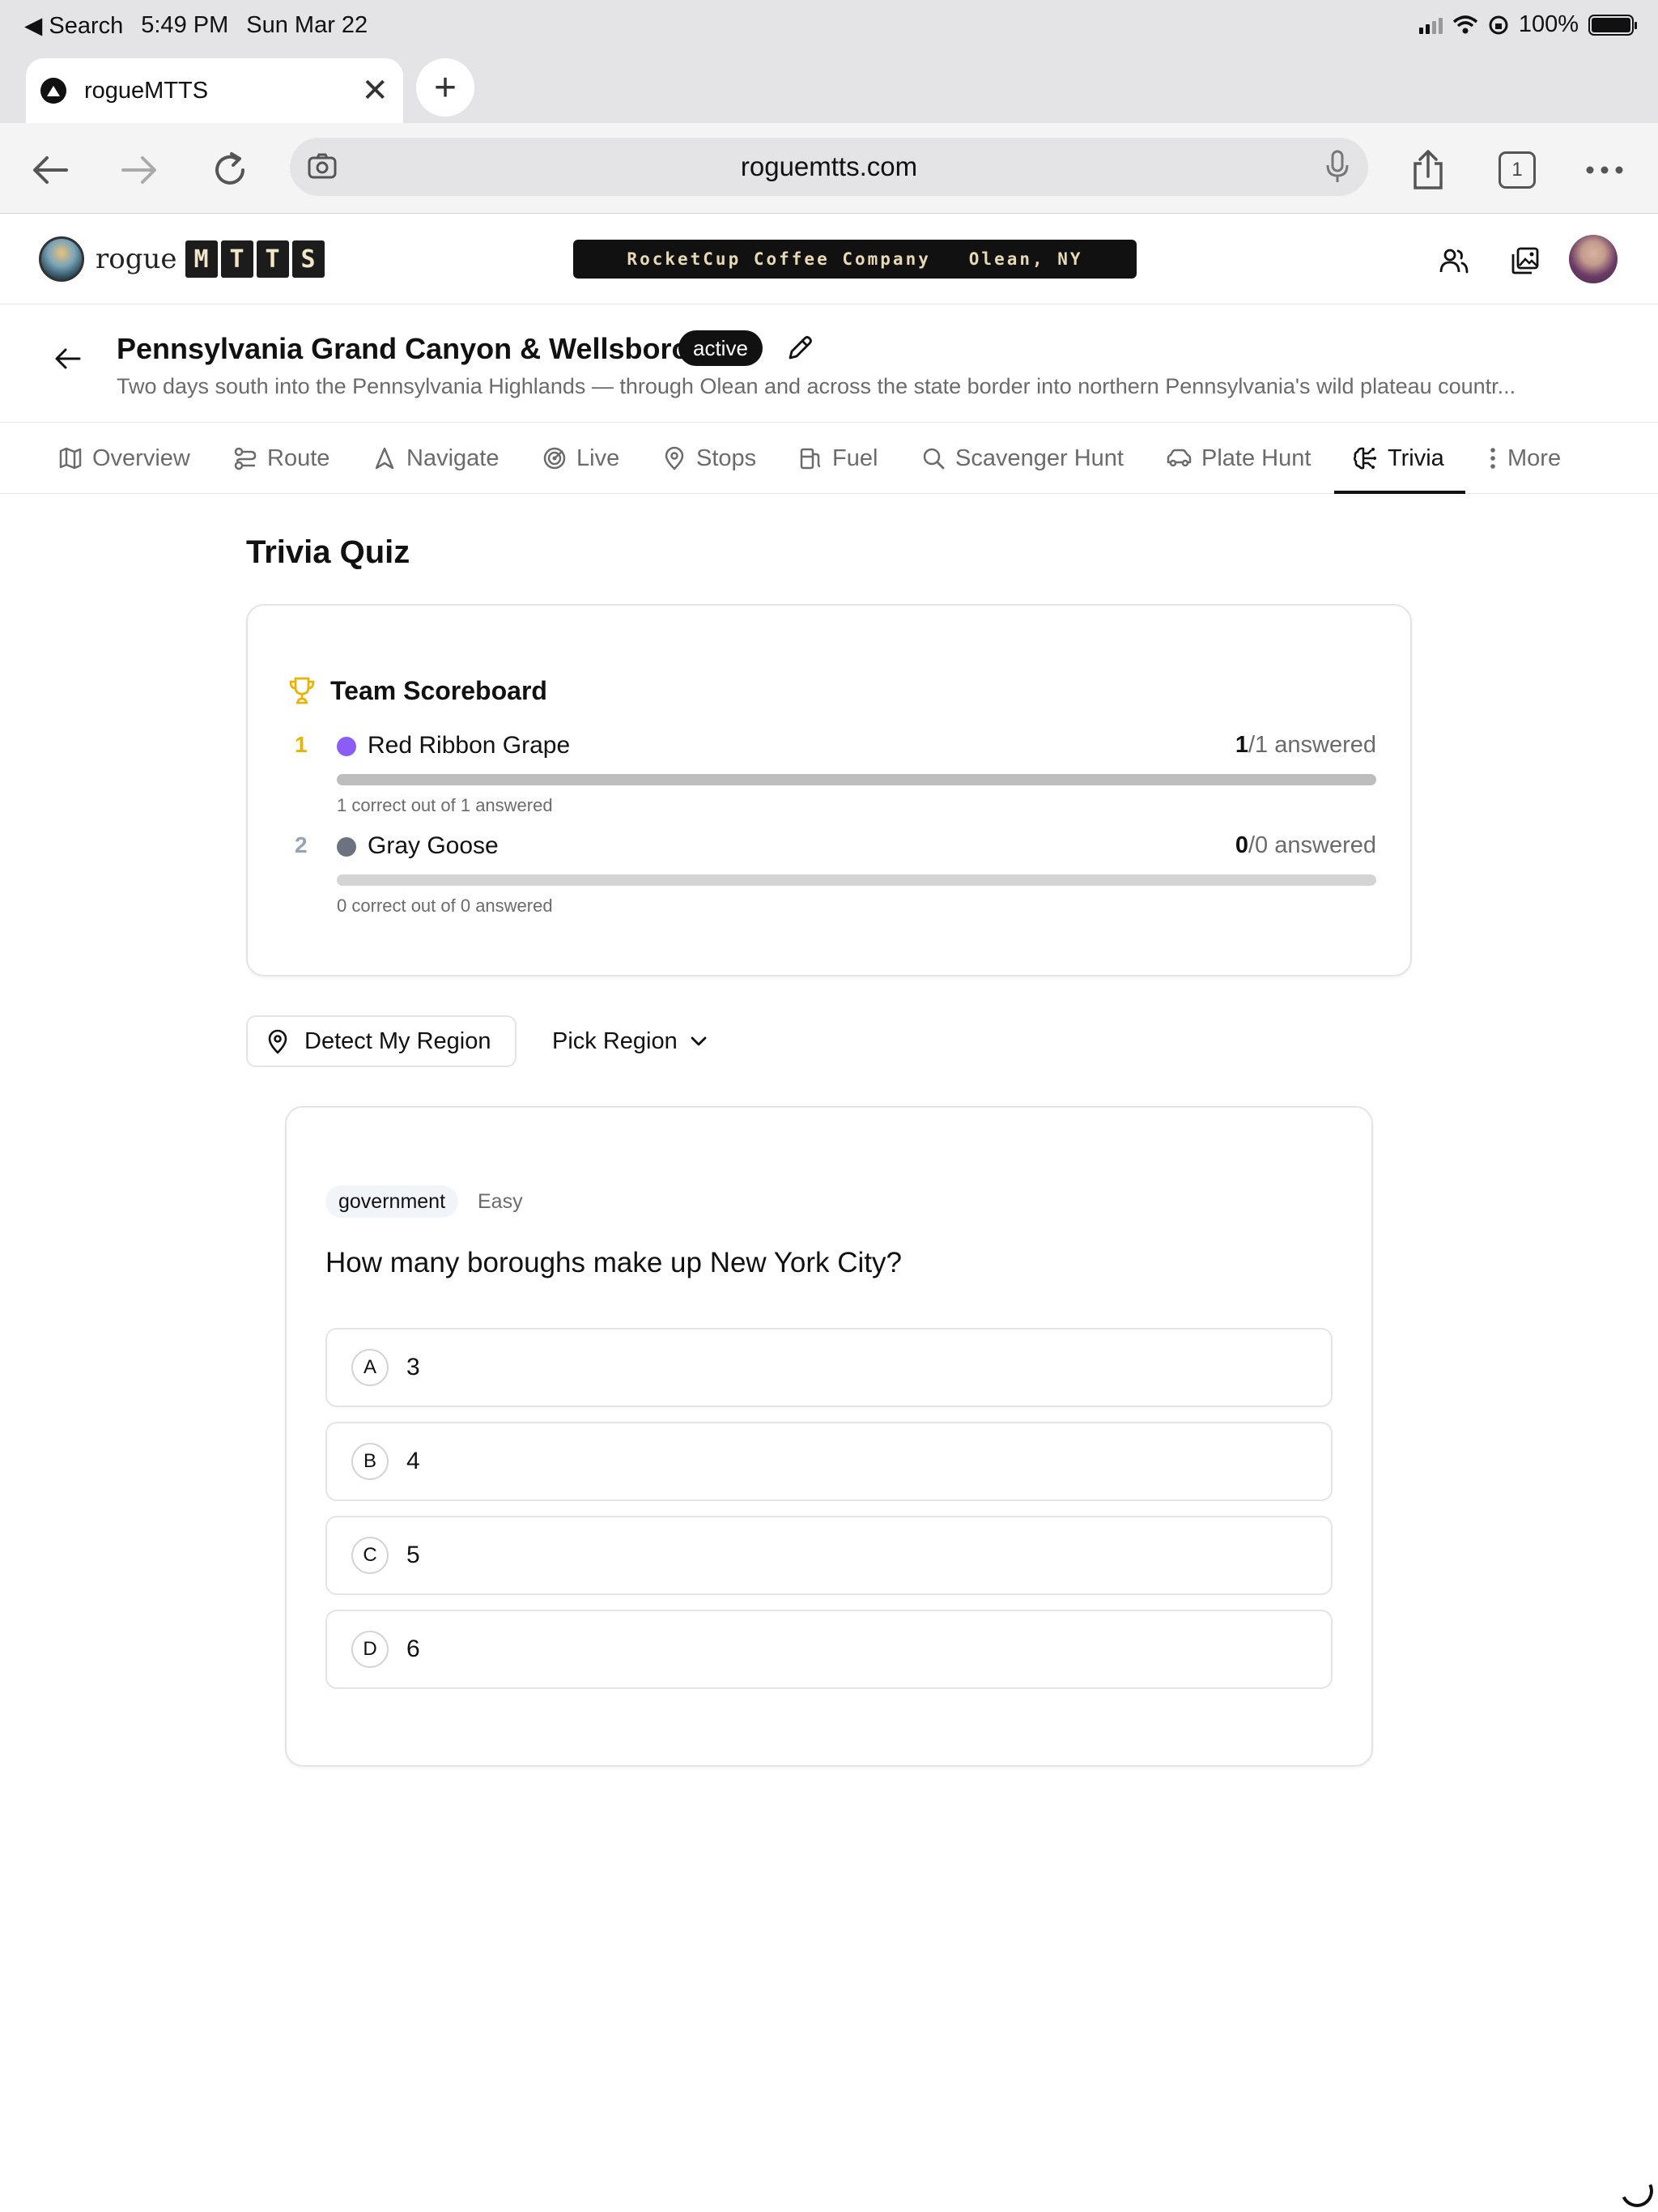  What do you see at coordinates (308, 259) in the screenshot?
I see `logo-letter: S` at bounding box center [308, 259].